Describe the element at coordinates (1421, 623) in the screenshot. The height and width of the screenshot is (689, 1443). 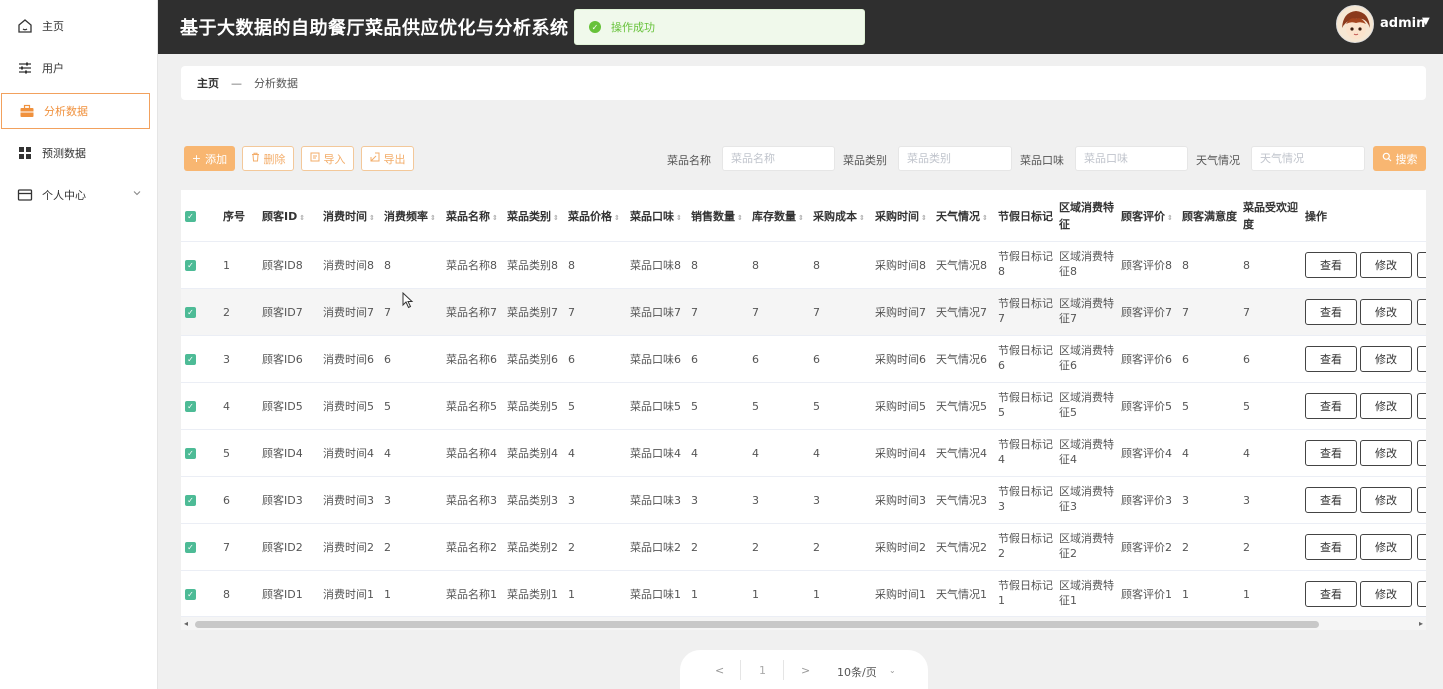
I see `scroll-right-icon: ▸` at that location.